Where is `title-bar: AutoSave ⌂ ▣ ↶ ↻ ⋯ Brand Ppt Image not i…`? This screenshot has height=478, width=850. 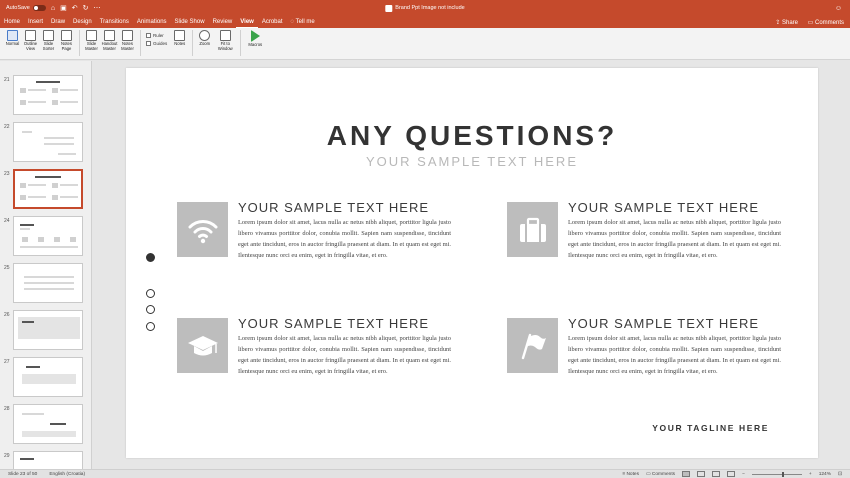
title-bar: AutoSave ⌂ ▣ ↶ ↻ ⋯ Brand Ppt Image not i… is located at coordinates (425, 8).